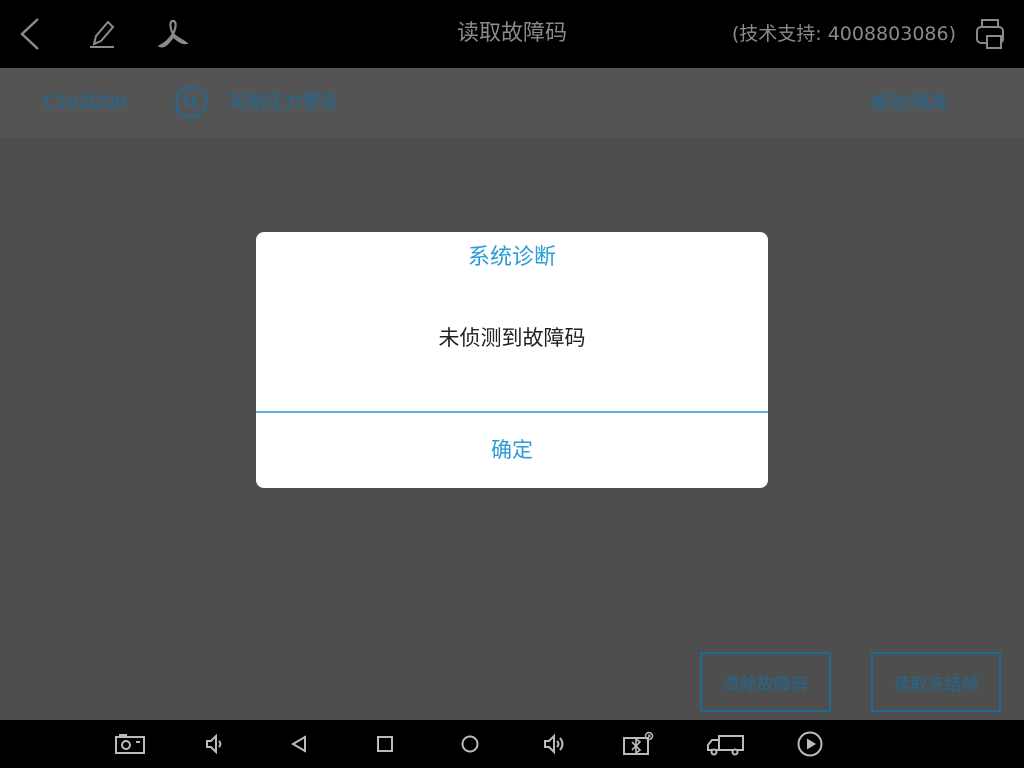 The width and height of the screenshot is (1024, 768). Describe the element at coordinates (85, 102) in the screenshot. I see `dtc-code: C102D00` at that location.